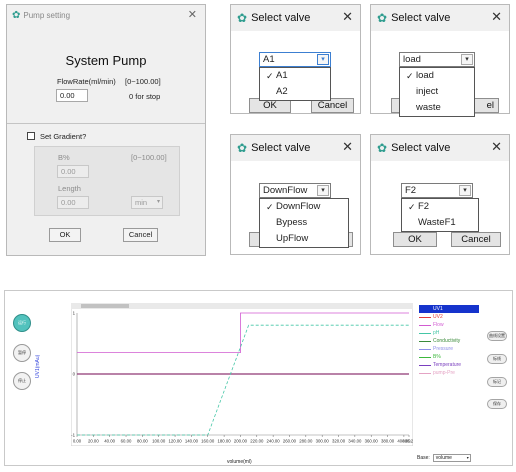 The height and width of the screenshot is (472, 516). Describe the element at coordinates (304, 239) in the screenshot. I see `dropdown-option: UpFlow` at that location.